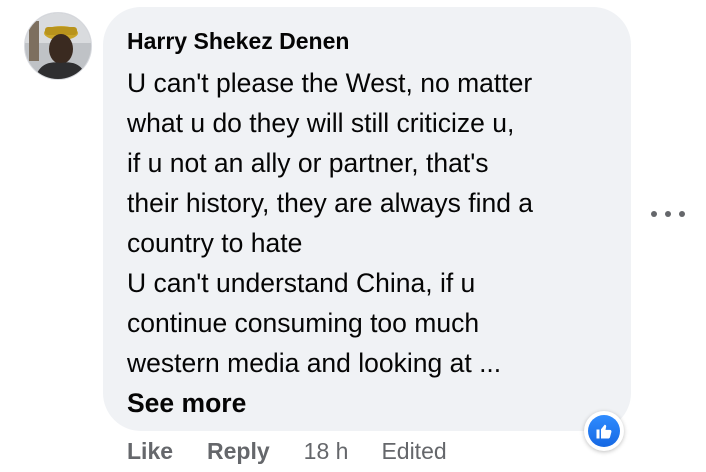 Image resolution: width=706 pixels, height=472 pixels. I want to click on thumbs-up-icon, so click(604, 431).